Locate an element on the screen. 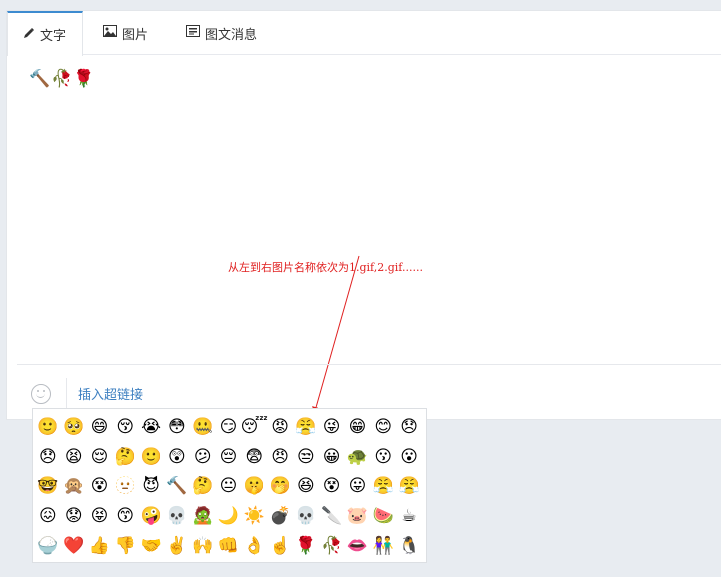  pencil-icon is located at coordinates (29, 35).